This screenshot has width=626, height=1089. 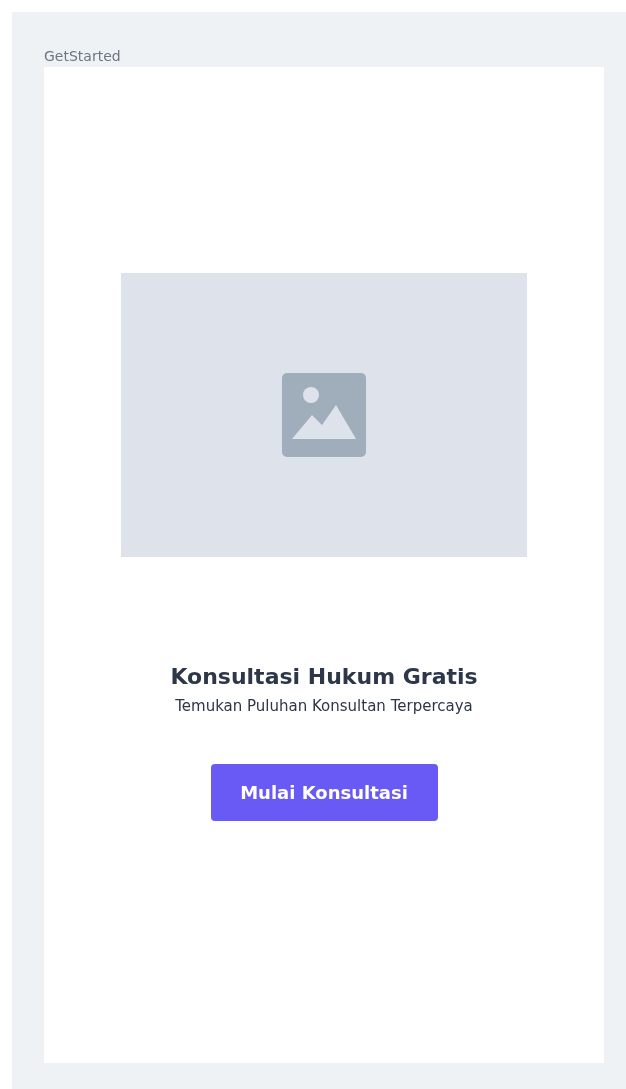 I want to click on title: Konsultasi Hukum Gratis, so click(x=324, y=677).